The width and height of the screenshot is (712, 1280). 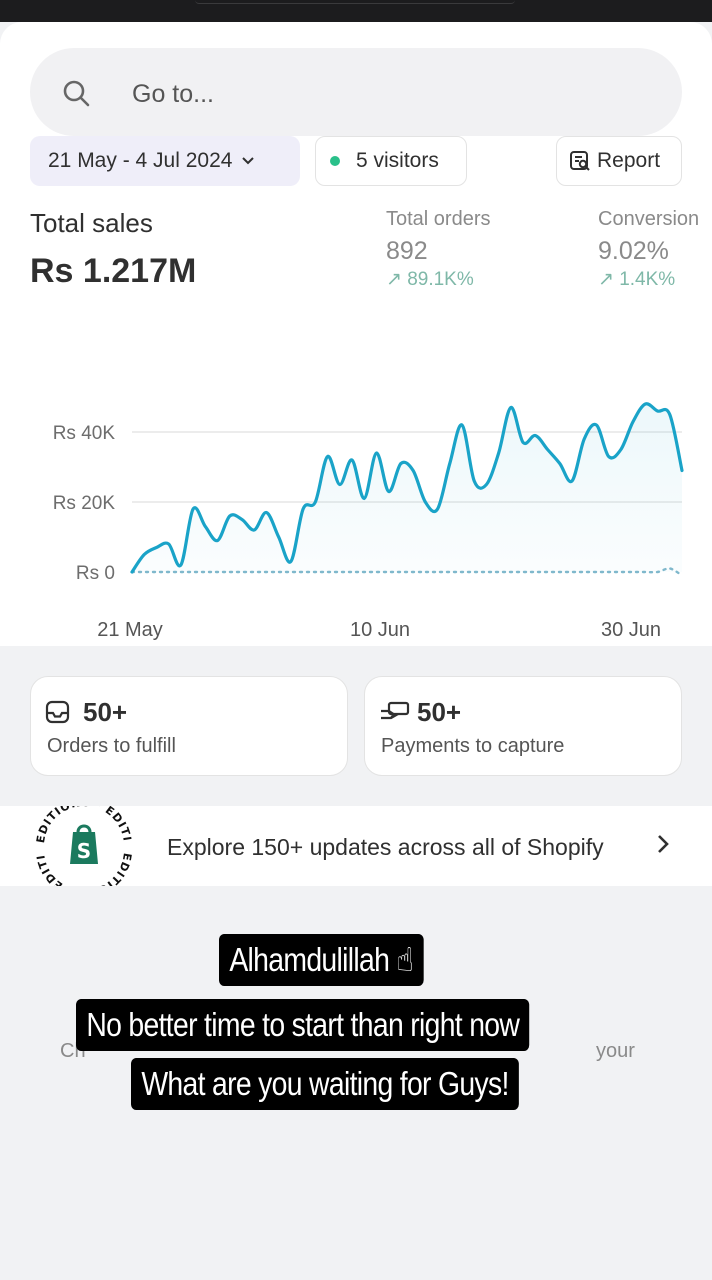 What do you see at coordinates (380, 630) in the screenshot?
I see `x-tick-label: 10 Jun` at bounding box center [380, 630].